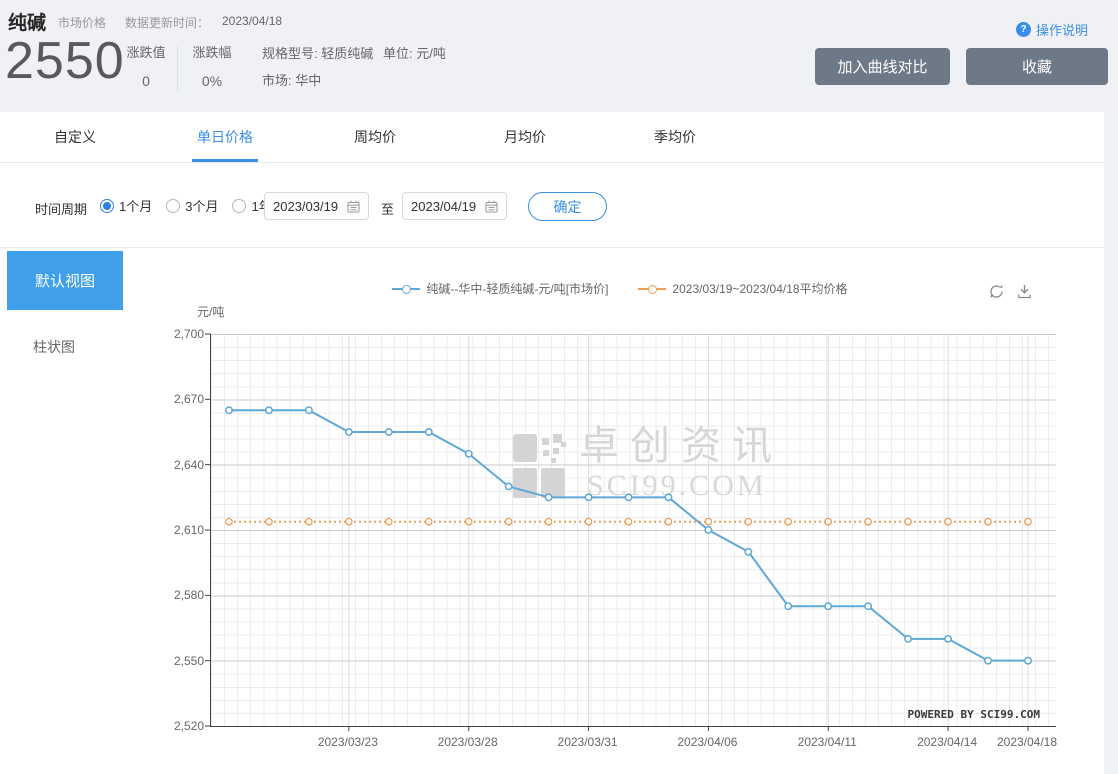  I want to click on spec-label: 规格型号: 轻质纯碱, so click(318, 53).